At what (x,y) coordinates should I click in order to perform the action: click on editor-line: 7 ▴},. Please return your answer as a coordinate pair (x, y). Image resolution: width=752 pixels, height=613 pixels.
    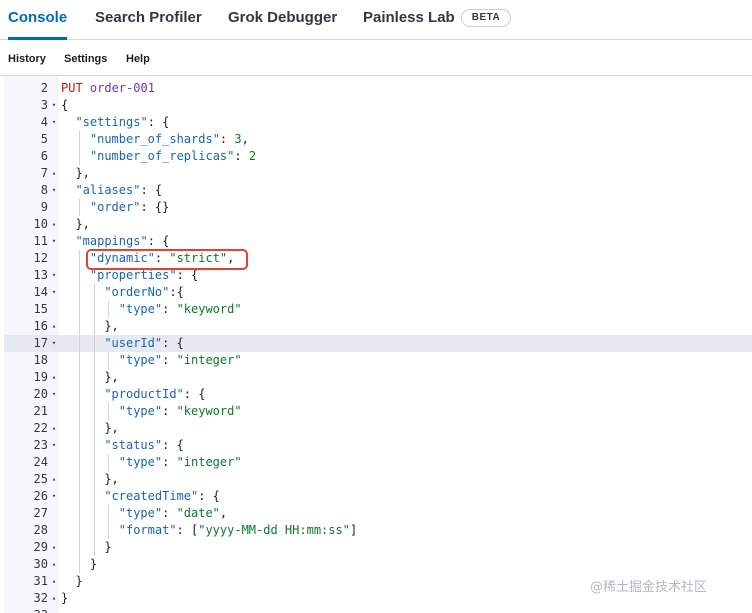
    Looking at the image, I should click on (378, 173).